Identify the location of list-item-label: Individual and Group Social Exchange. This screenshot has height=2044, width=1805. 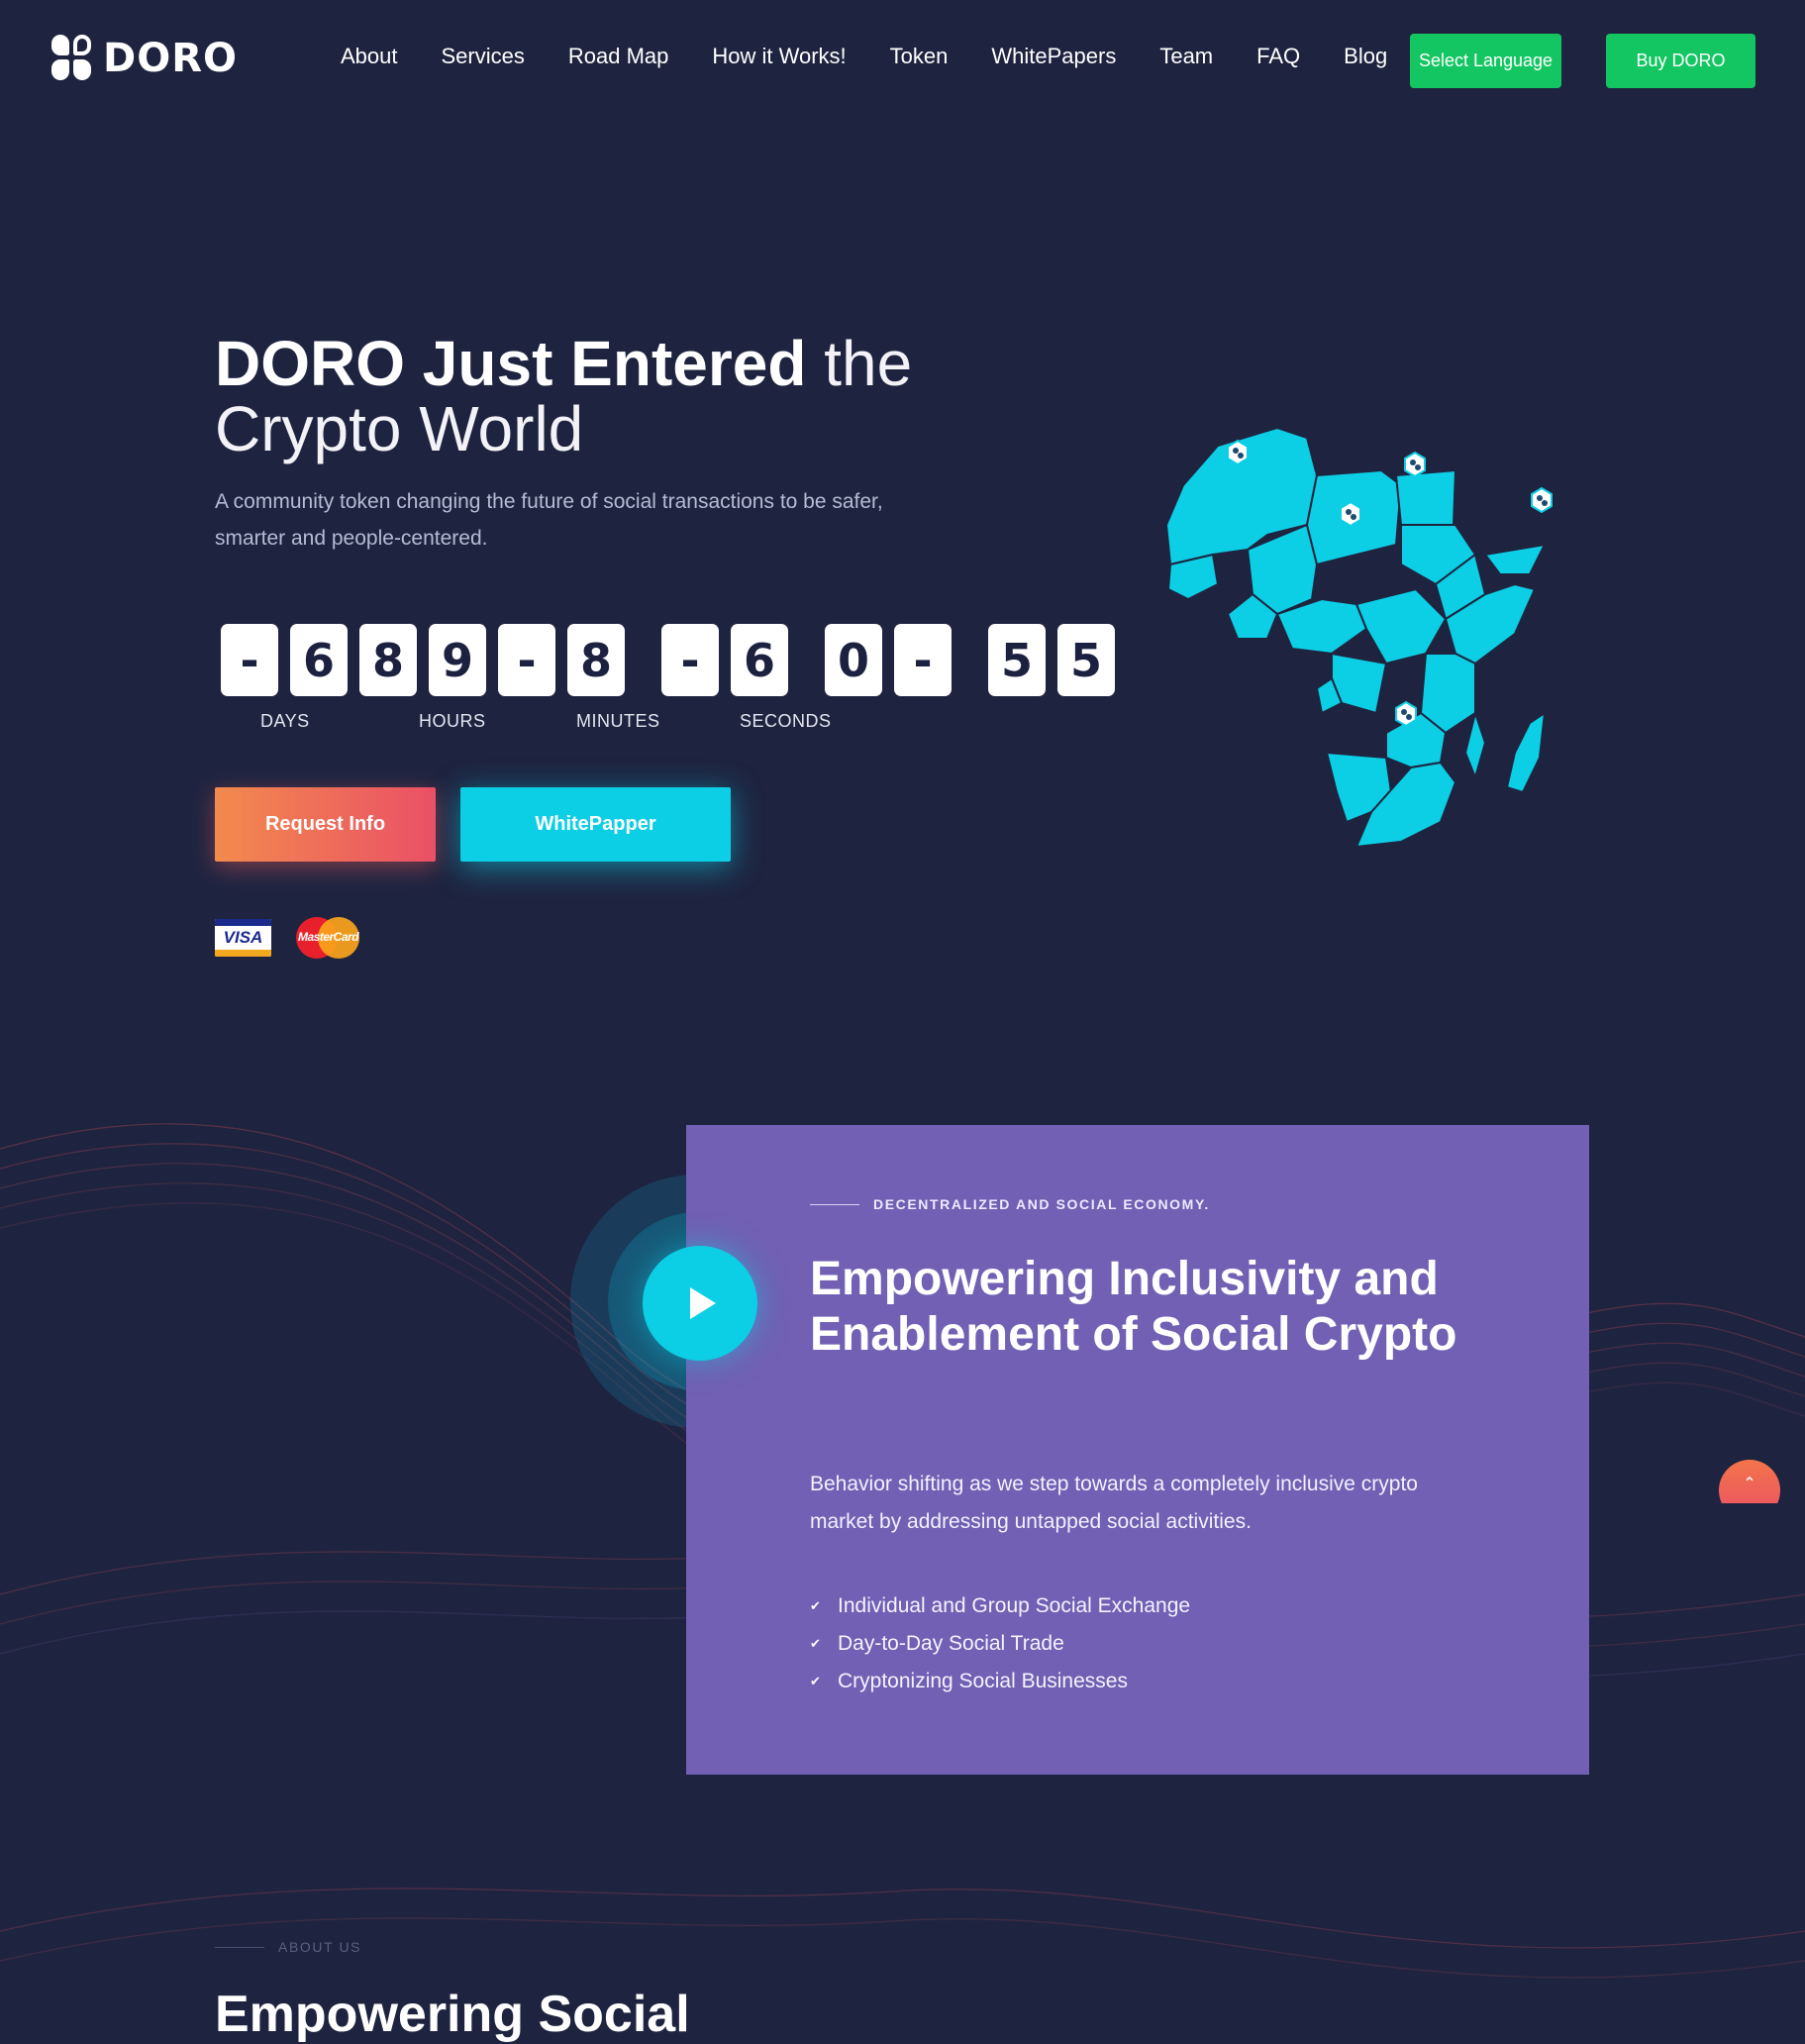
(1014, 1605).